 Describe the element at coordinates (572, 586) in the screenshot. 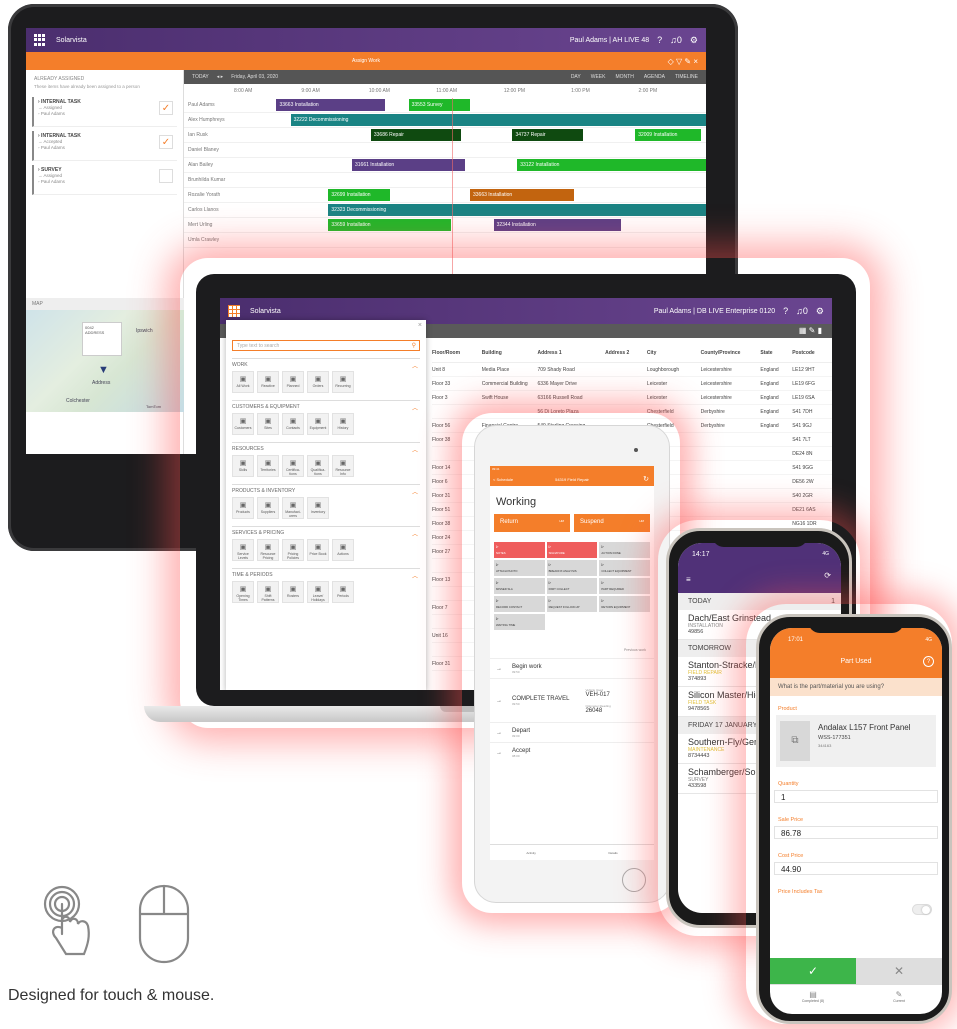

I see `action-tile: ▹ PART COLLECT` at that location.